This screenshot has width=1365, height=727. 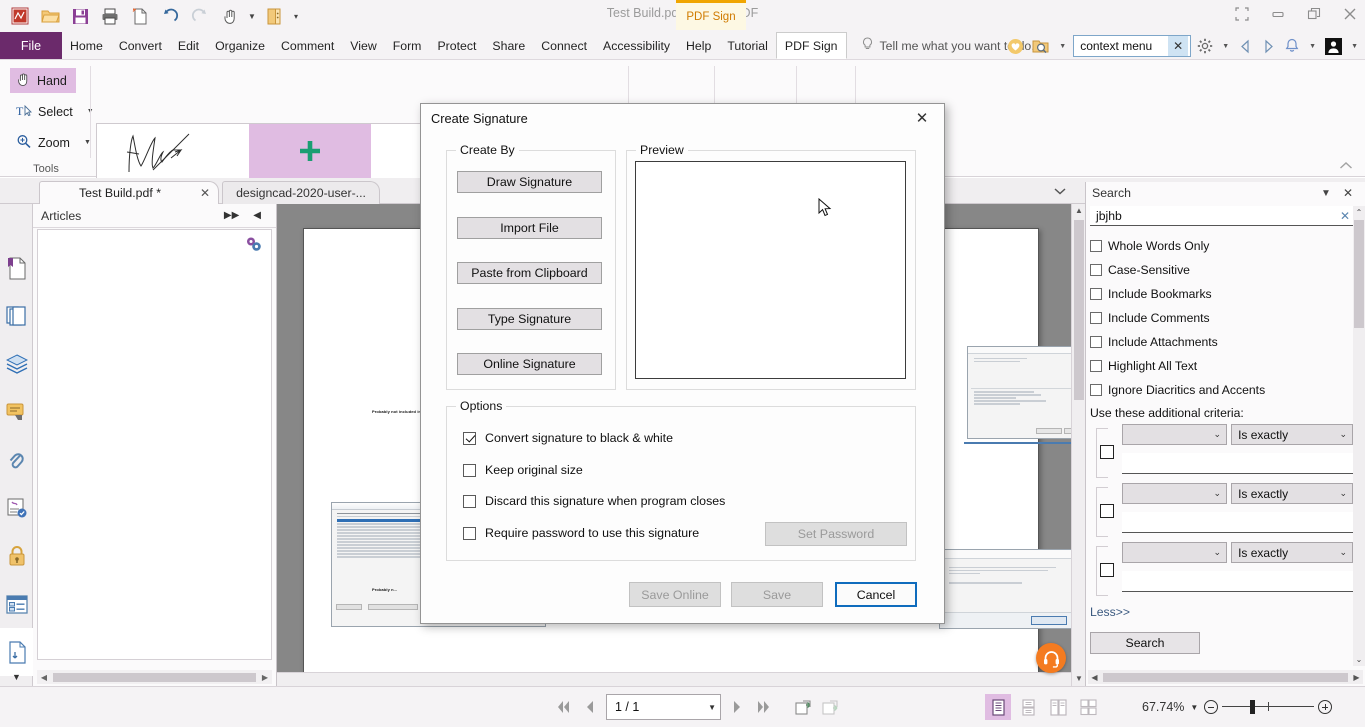 What do you see at coordinates (307, 45) in the screenshot?
I see `menu-item-comment: Comment` at bounding box center [307, 45].